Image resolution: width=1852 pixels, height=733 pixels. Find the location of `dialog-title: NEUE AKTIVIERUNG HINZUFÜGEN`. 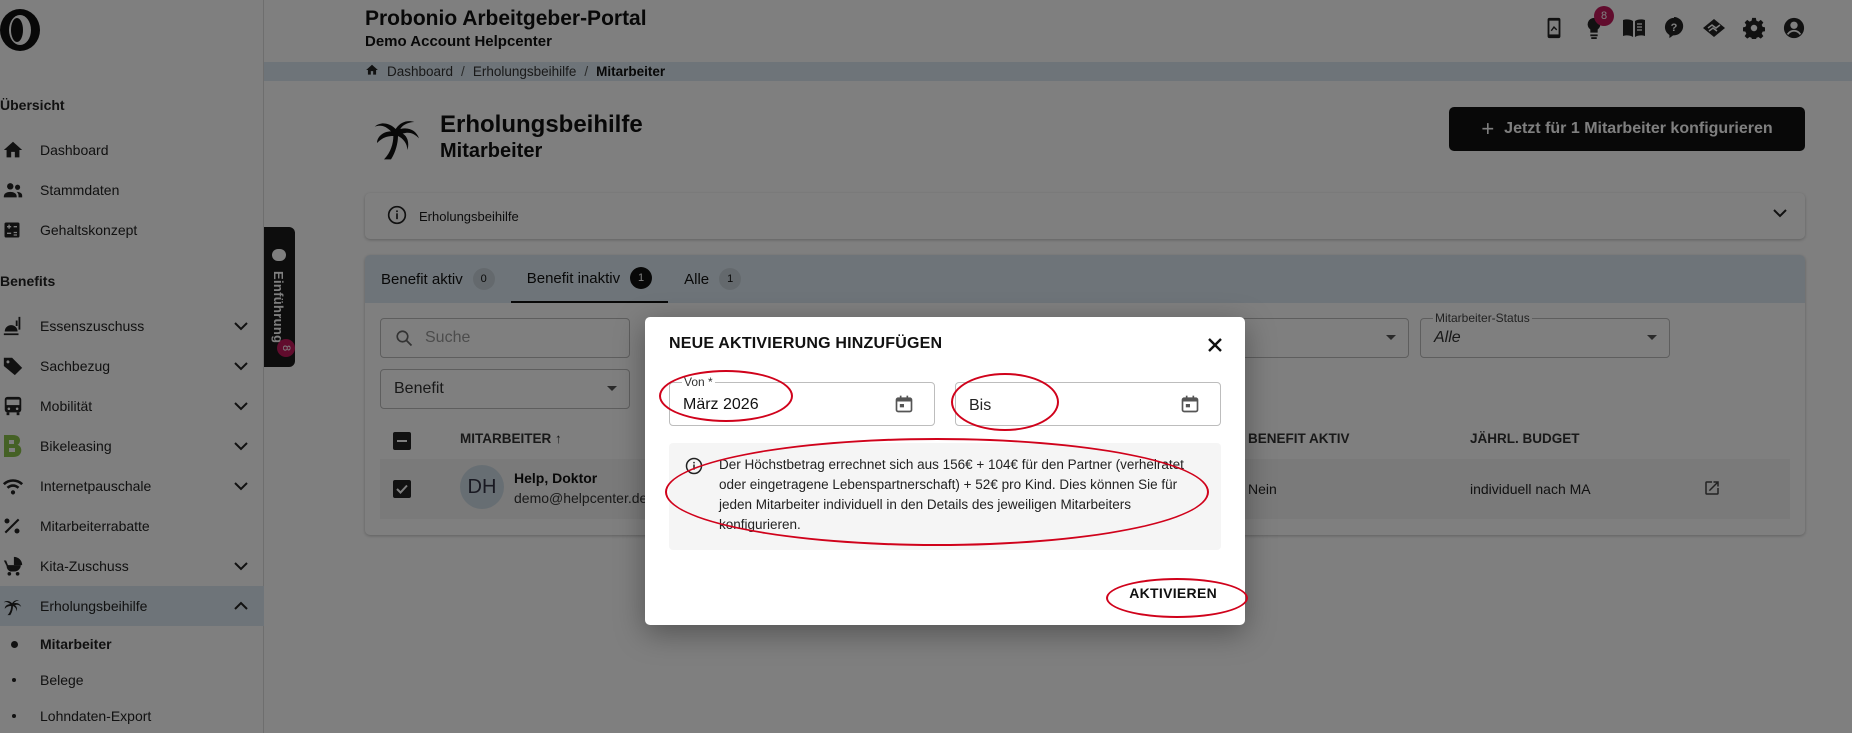

dialog-title: NEUE AKTIVIERUNG HINZUFÜGEN is located at coordinates (806, 343).